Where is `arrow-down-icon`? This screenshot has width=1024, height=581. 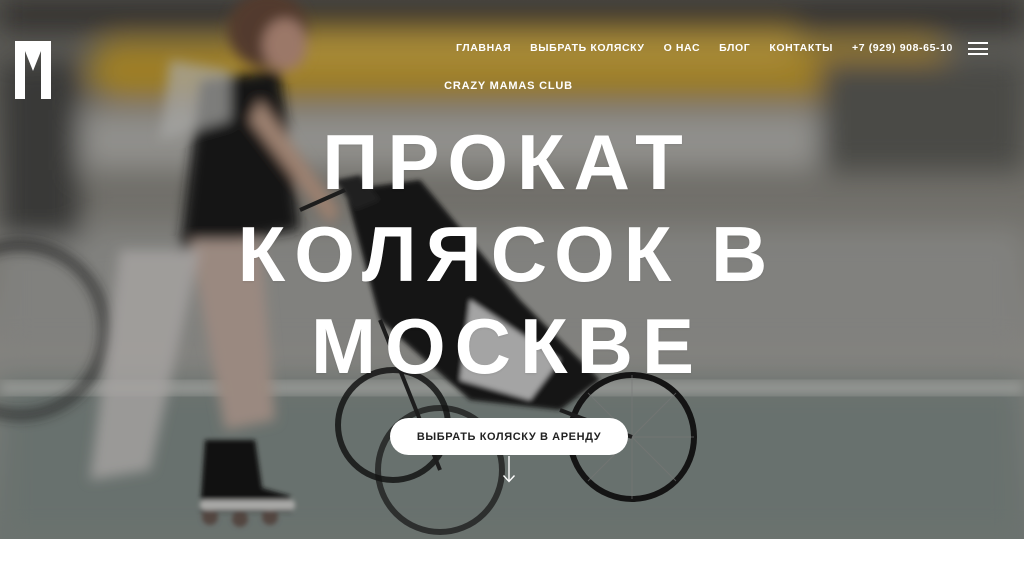 arrow-down-icon is located at coordinates (509, 470).